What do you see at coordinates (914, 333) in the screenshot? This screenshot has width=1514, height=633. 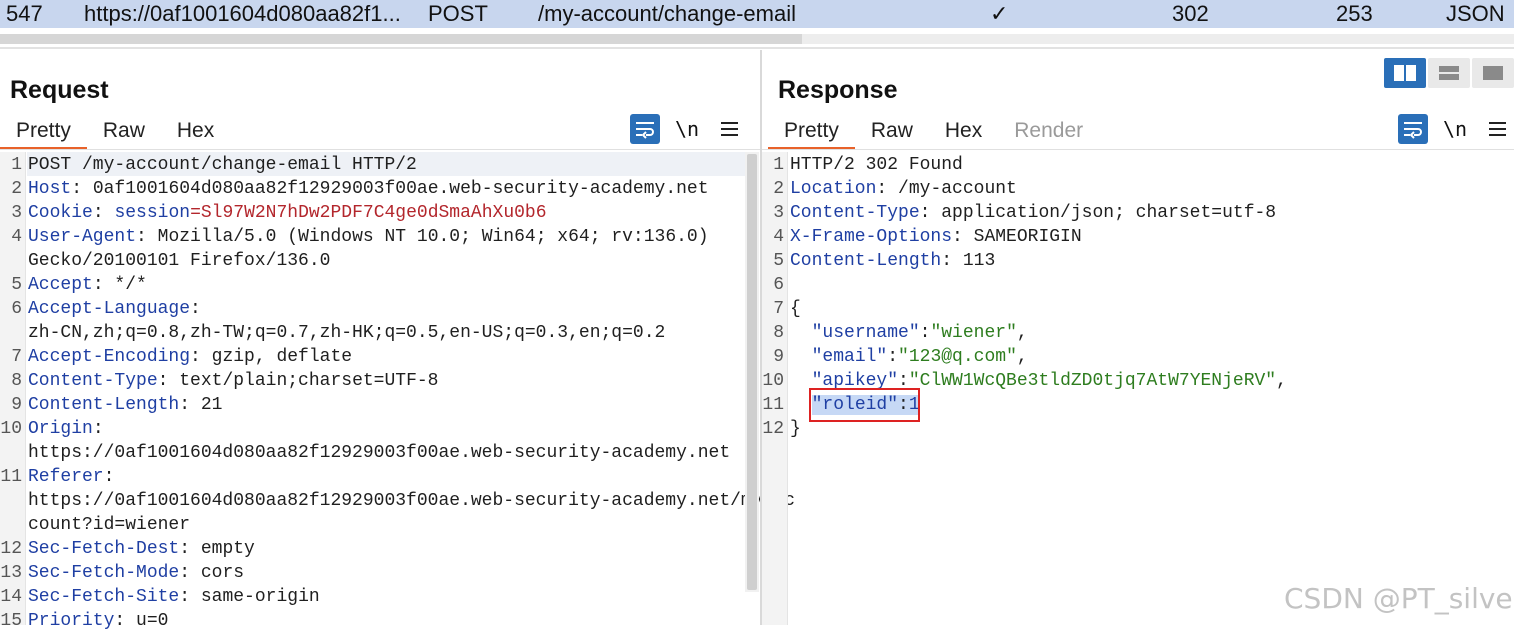 I see `json-entry: "username":"wiener"` at bounding box center [914, 333].